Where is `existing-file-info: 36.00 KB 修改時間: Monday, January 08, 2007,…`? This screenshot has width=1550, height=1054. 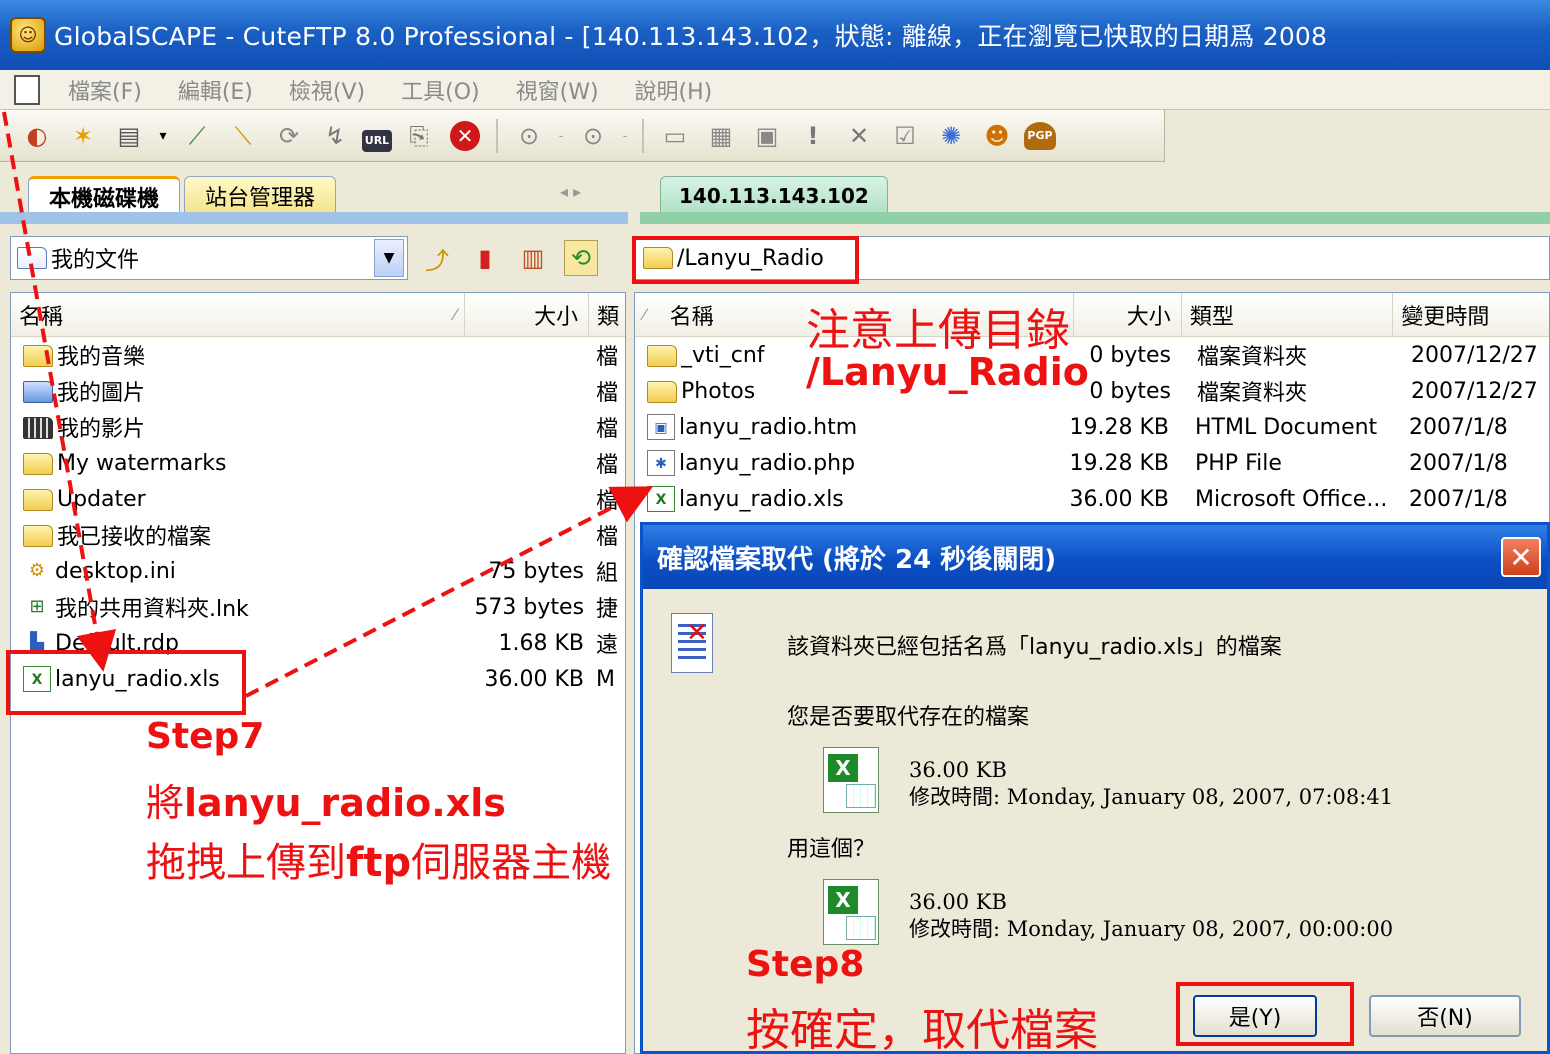
existing-file-info: 36.00 KB 修改時間: Monday, January 08, 2007,… is located at coordinates (1151, 784).